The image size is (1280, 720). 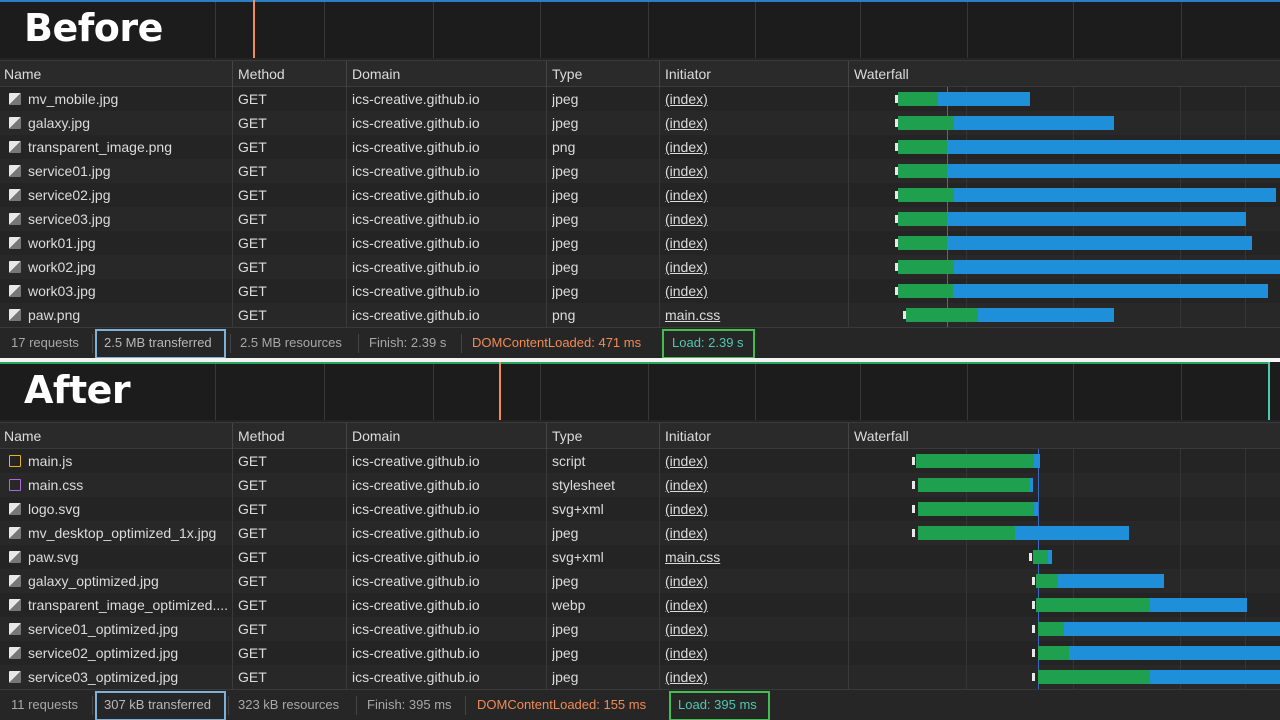 I want to click on overview-timeline: Before, so click(x=640, y=29).